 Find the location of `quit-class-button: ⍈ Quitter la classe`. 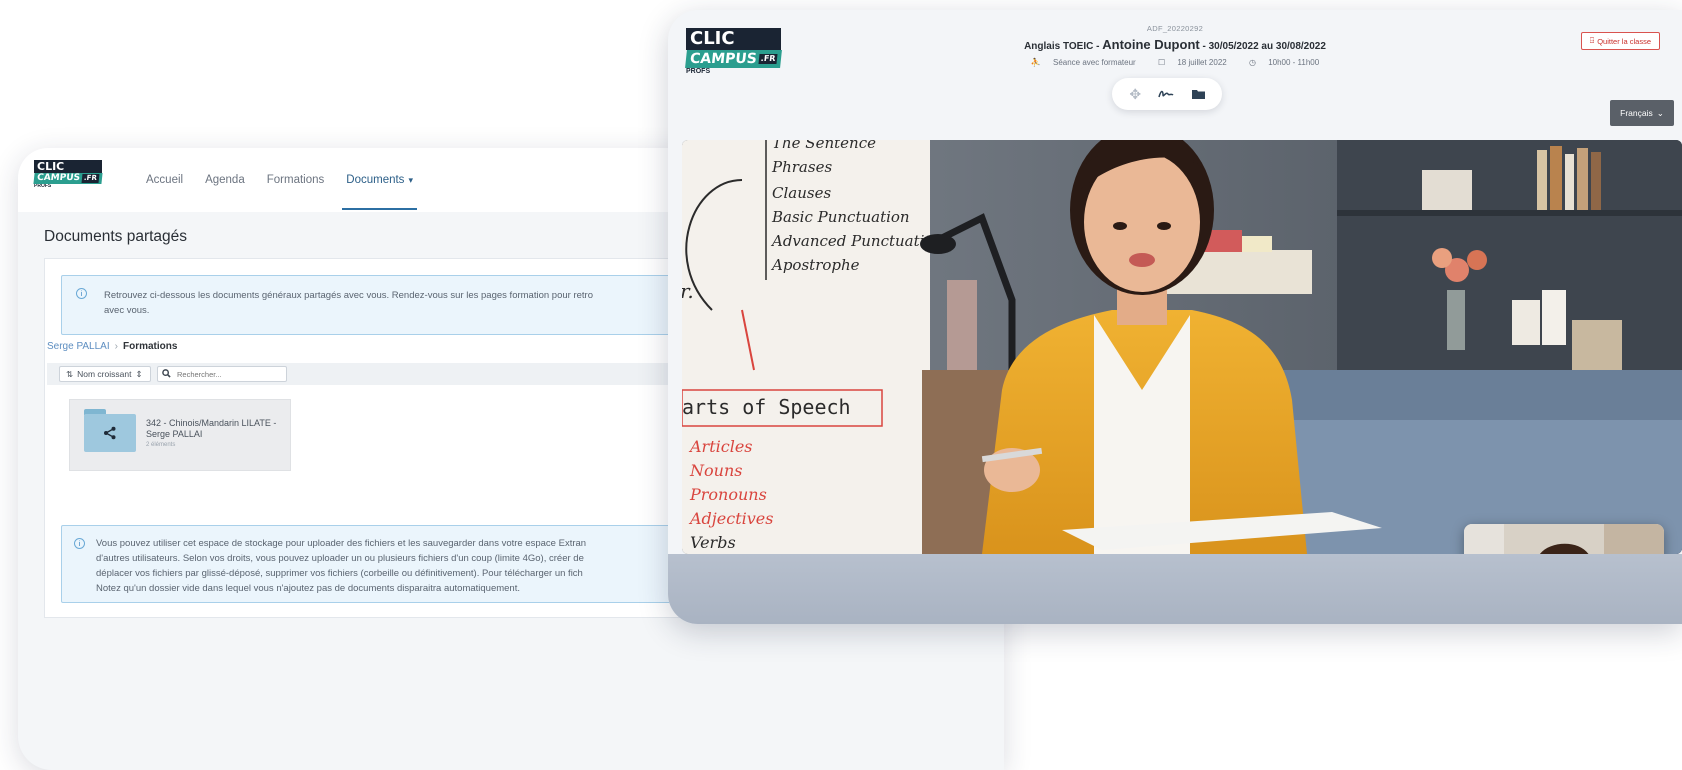

quit-class-button: ⍈ Quitter la classe is located at coordinates (1620, 41).